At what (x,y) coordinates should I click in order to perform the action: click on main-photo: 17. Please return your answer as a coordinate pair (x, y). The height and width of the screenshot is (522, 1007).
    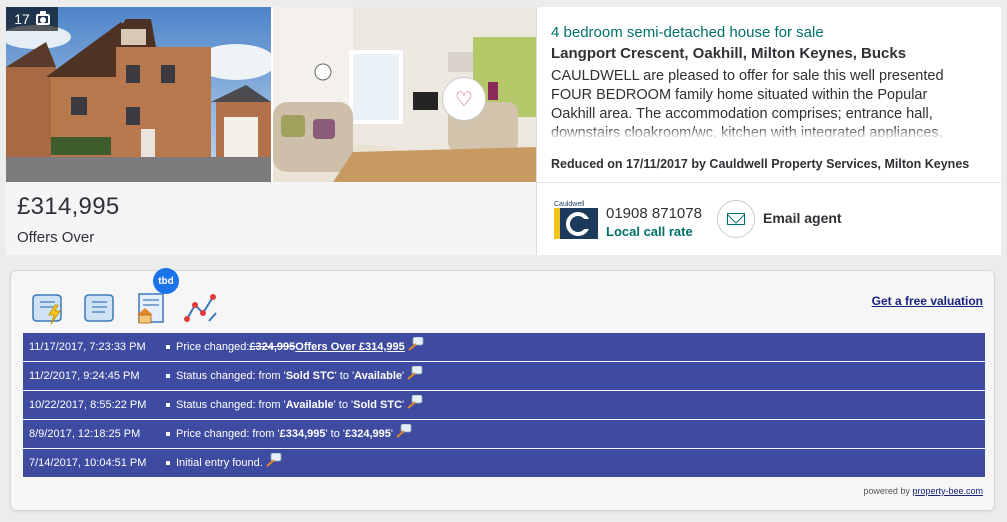
    Looking at the image, I should click on (138, 94).